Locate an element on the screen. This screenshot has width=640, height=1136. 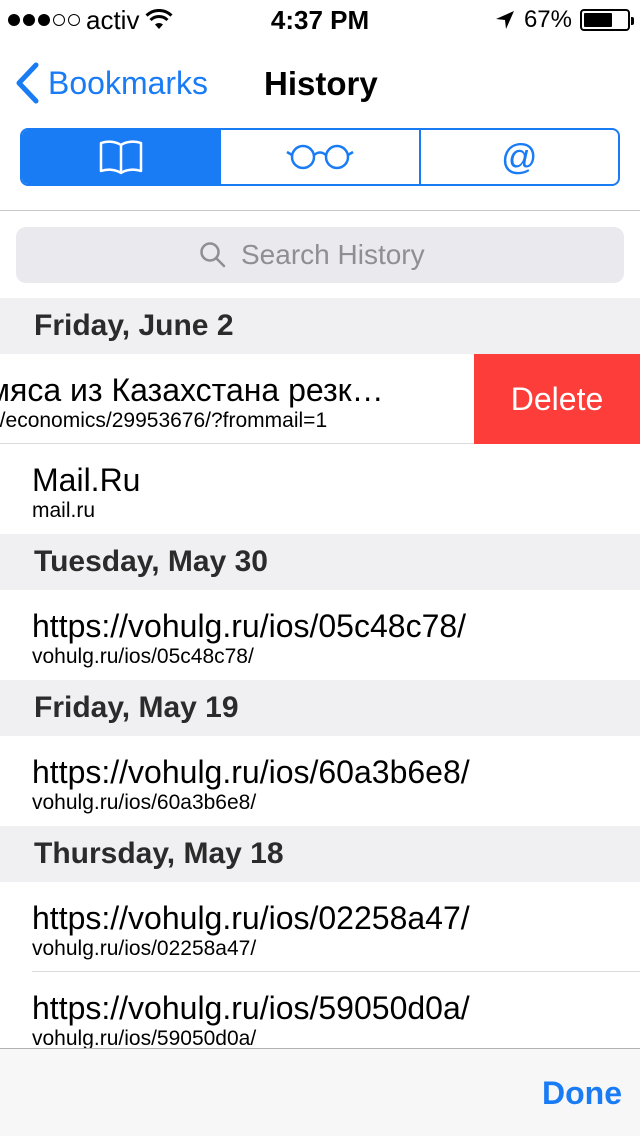
tab-bookmarks is located at coordinates (122, 157).